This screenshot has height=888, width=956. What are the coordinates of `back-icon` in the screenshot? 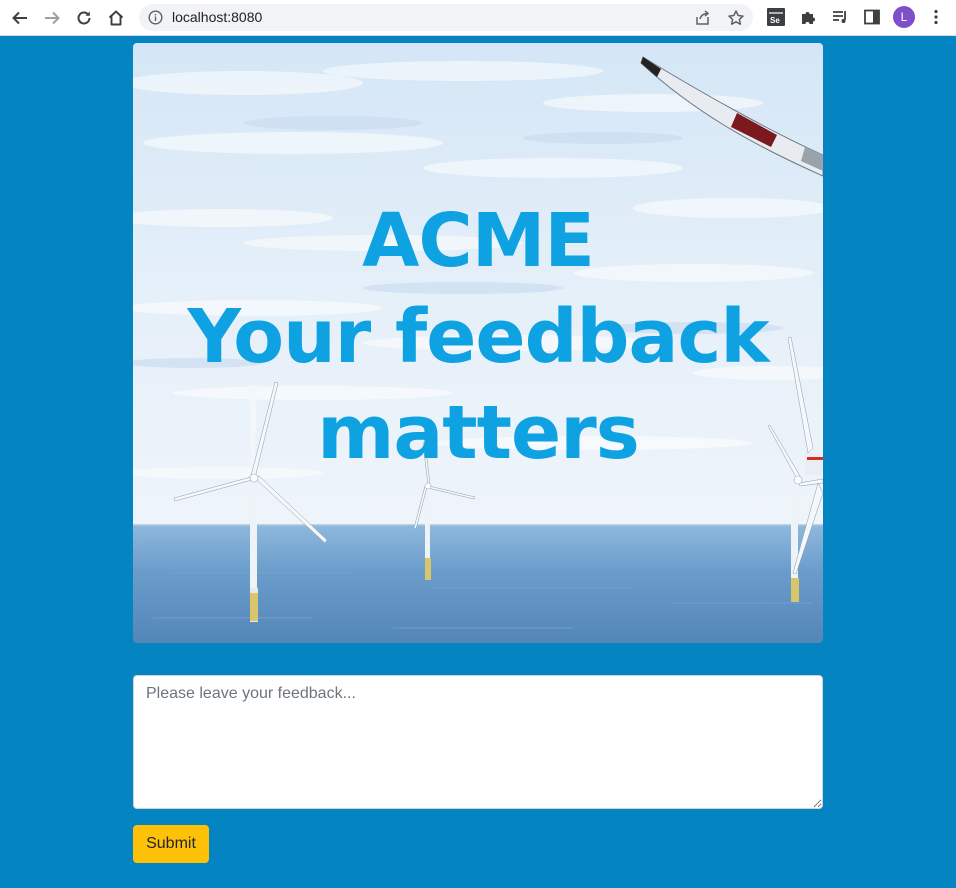 It's located at (20, 18).